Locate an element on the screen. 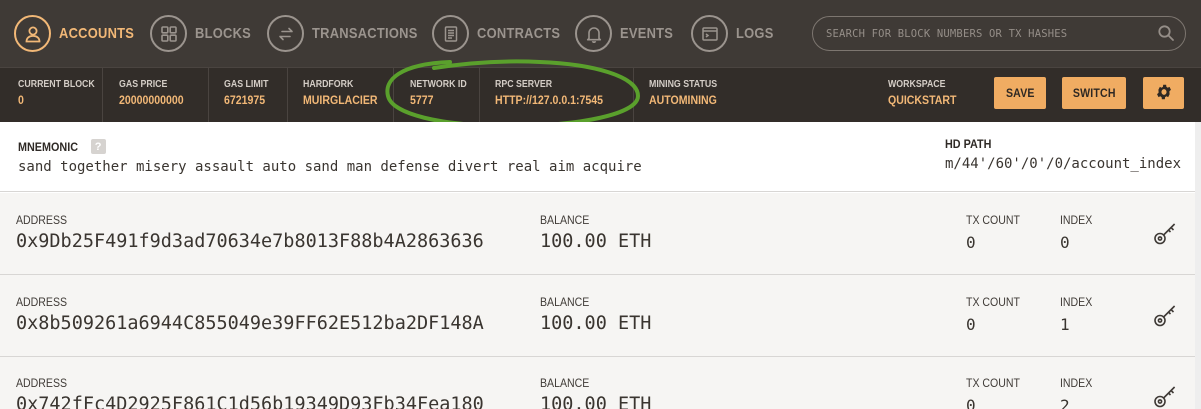  mnemonic-header: MNEMONIC? is located at coordinates (62, 147).